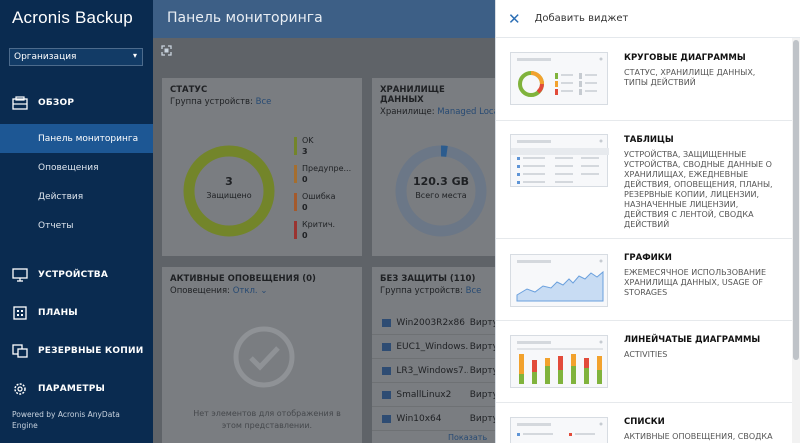 This screenshot has width=800, height=443. I want to click on legend-ok-label: OK, so click(308, 140).